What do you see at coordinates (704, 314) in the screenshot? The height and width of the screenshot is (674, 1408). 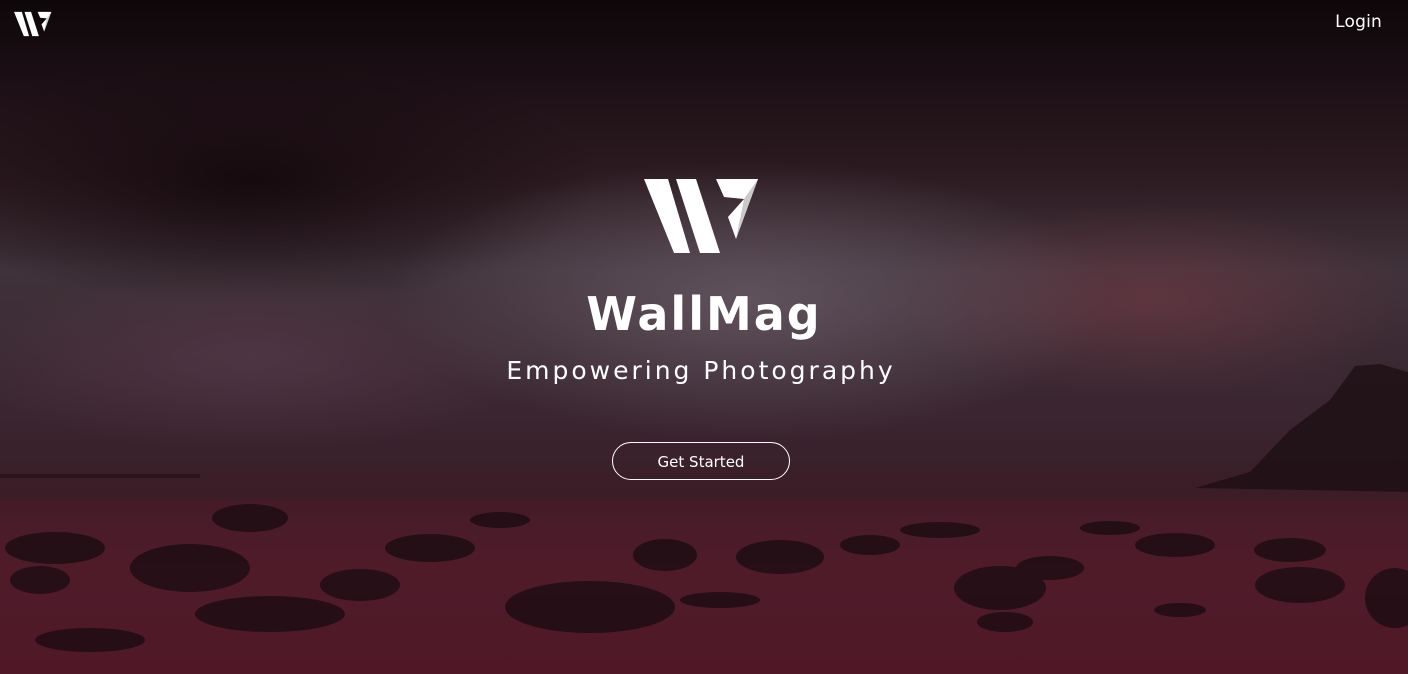 I see `brand-title: WallMag` at bounding box center [704, 314].